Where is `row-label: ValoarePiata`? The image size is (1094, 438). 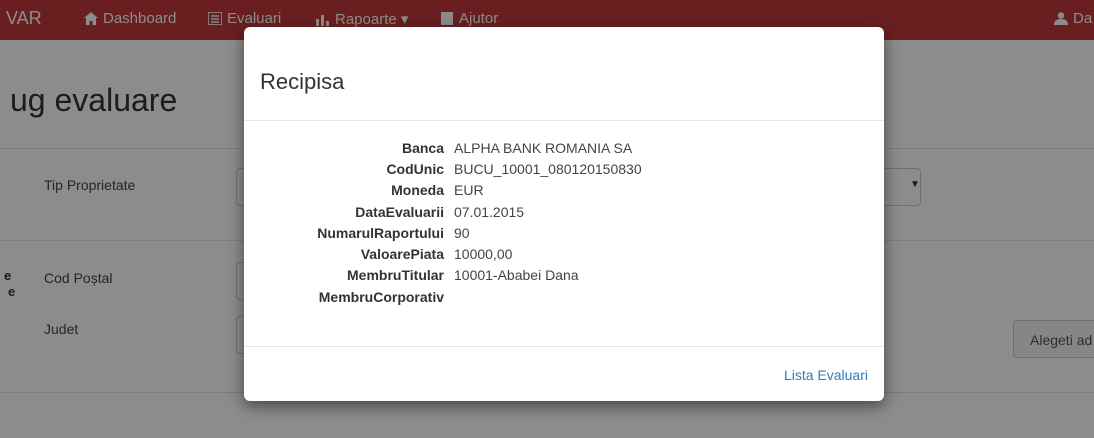 row-label: ValoarePiata is located at coordinates (402, 254).